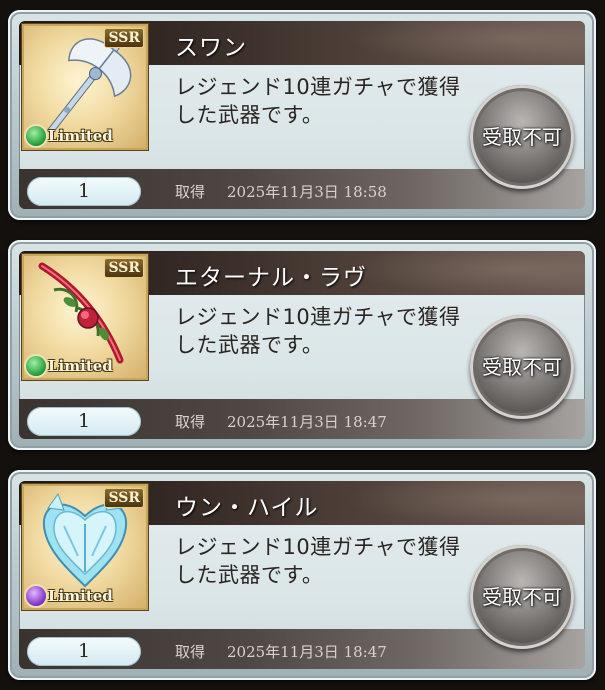 Image resolution: width=605 pixels, height=690 pixels. Describe the element at coordinates (247, 508) in the screenshot. I see `item-name: ウン・ハイル` at that location.